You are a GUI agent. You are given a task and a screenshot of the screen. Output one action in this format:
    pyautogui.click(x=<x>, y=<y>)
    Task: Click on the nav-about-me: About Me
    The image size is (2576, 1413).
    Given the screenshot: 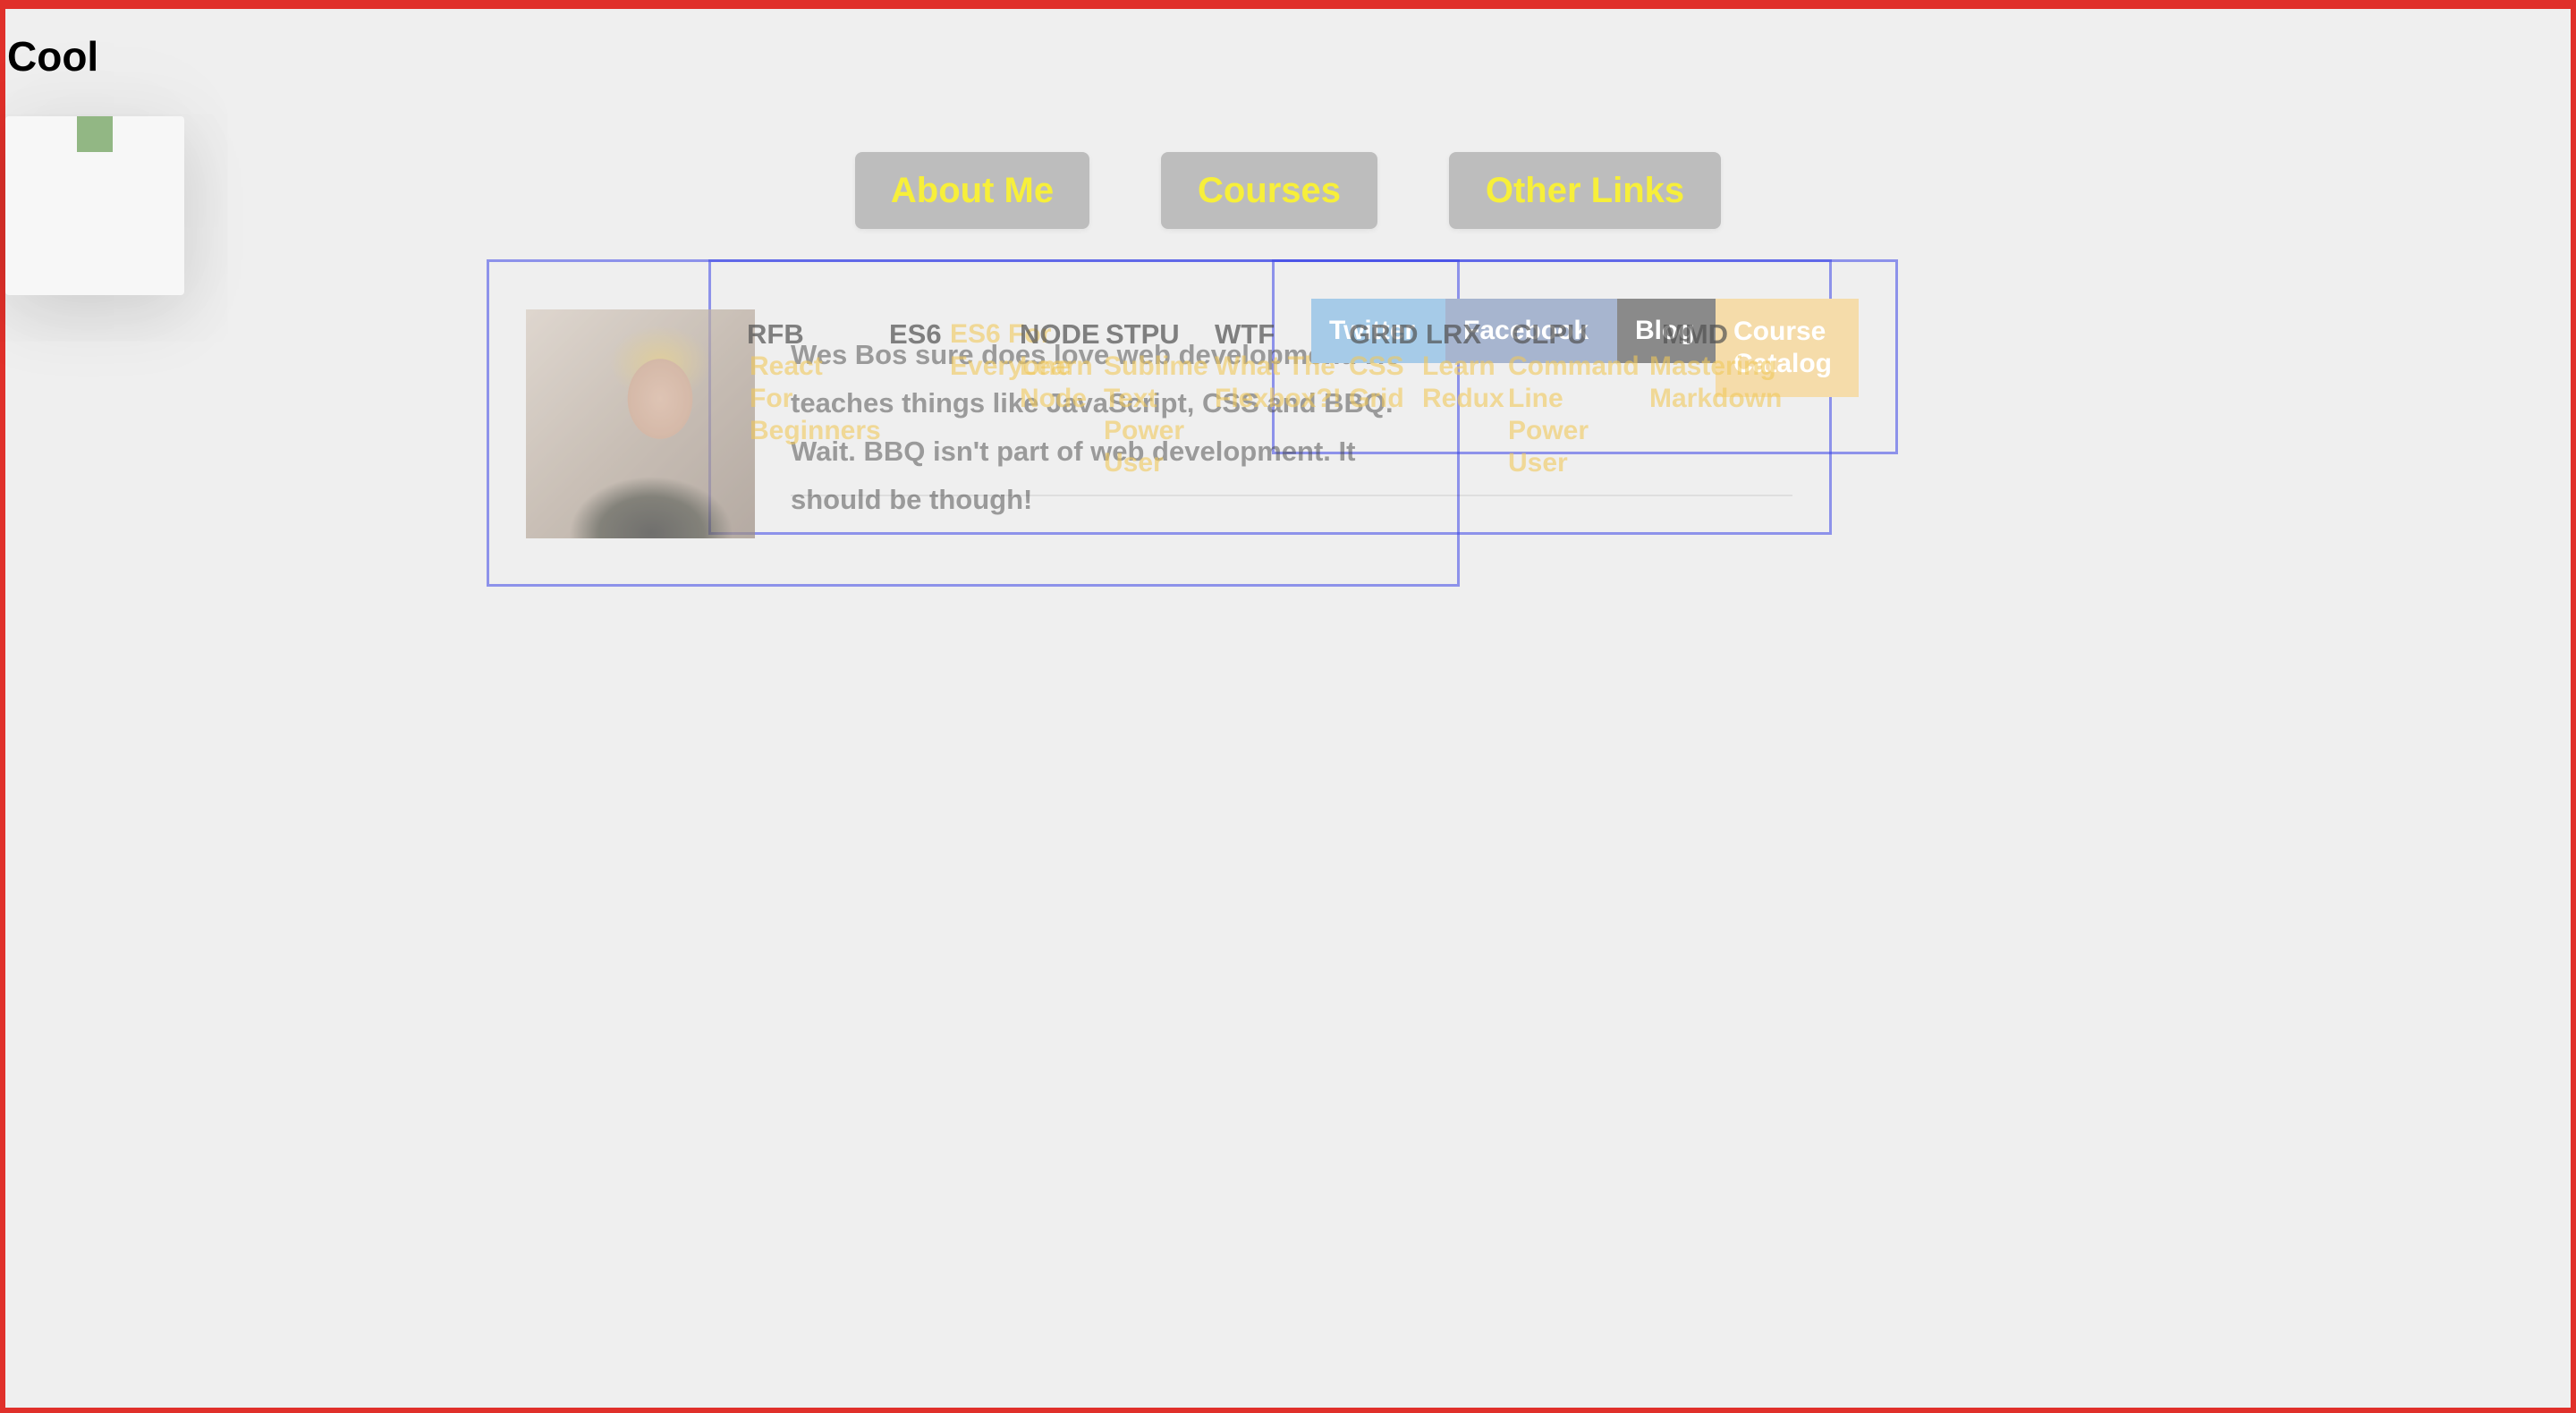 What is the action you would take?
    pyautogui.click(x=972, y=190)
    